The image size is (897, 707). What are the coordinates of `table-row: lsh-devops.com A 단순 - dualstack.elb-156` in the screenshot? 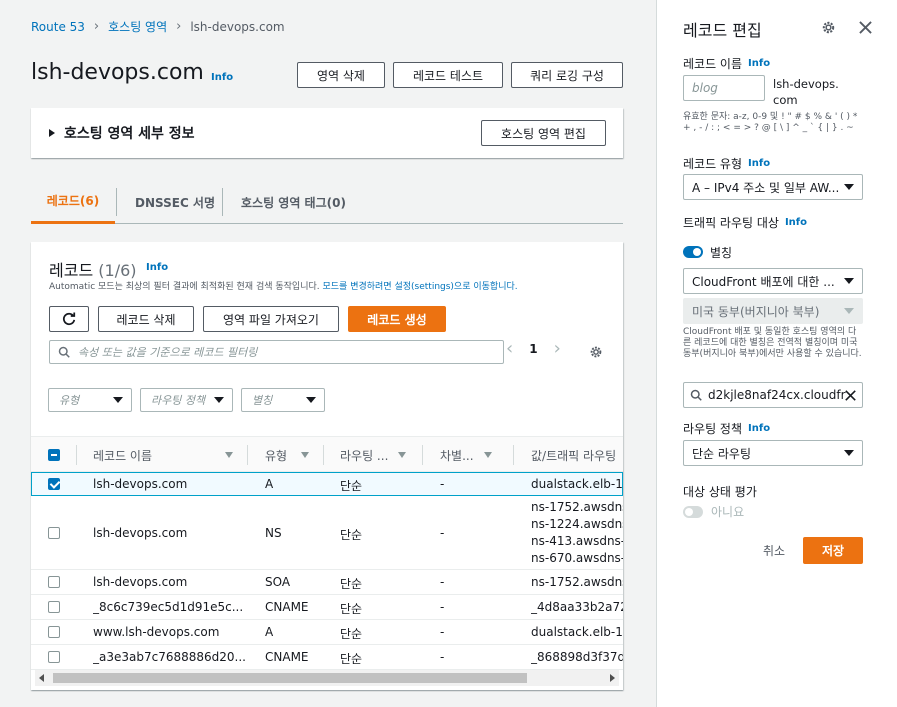 It's located at (327, 484).